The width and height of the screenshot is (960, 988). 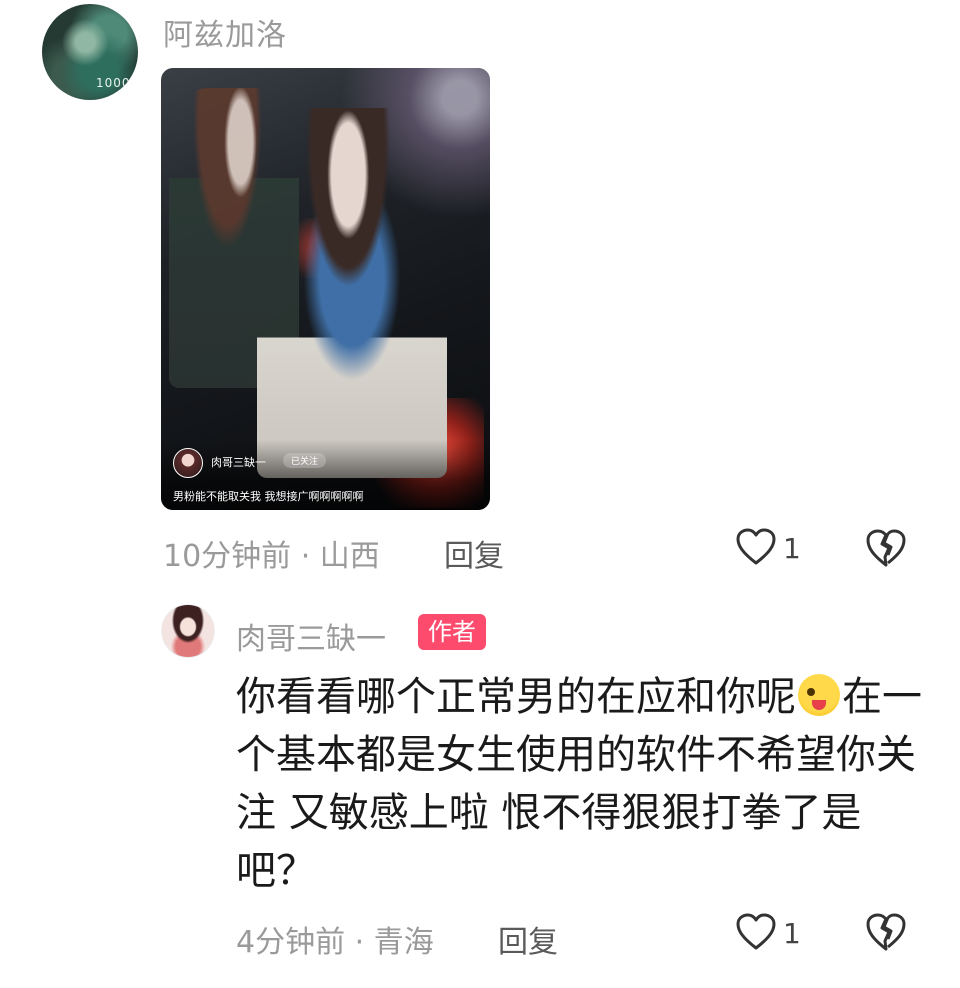 I want to click on comment-meta: 4分钟前 · 青海, so click(x=335, y=942).